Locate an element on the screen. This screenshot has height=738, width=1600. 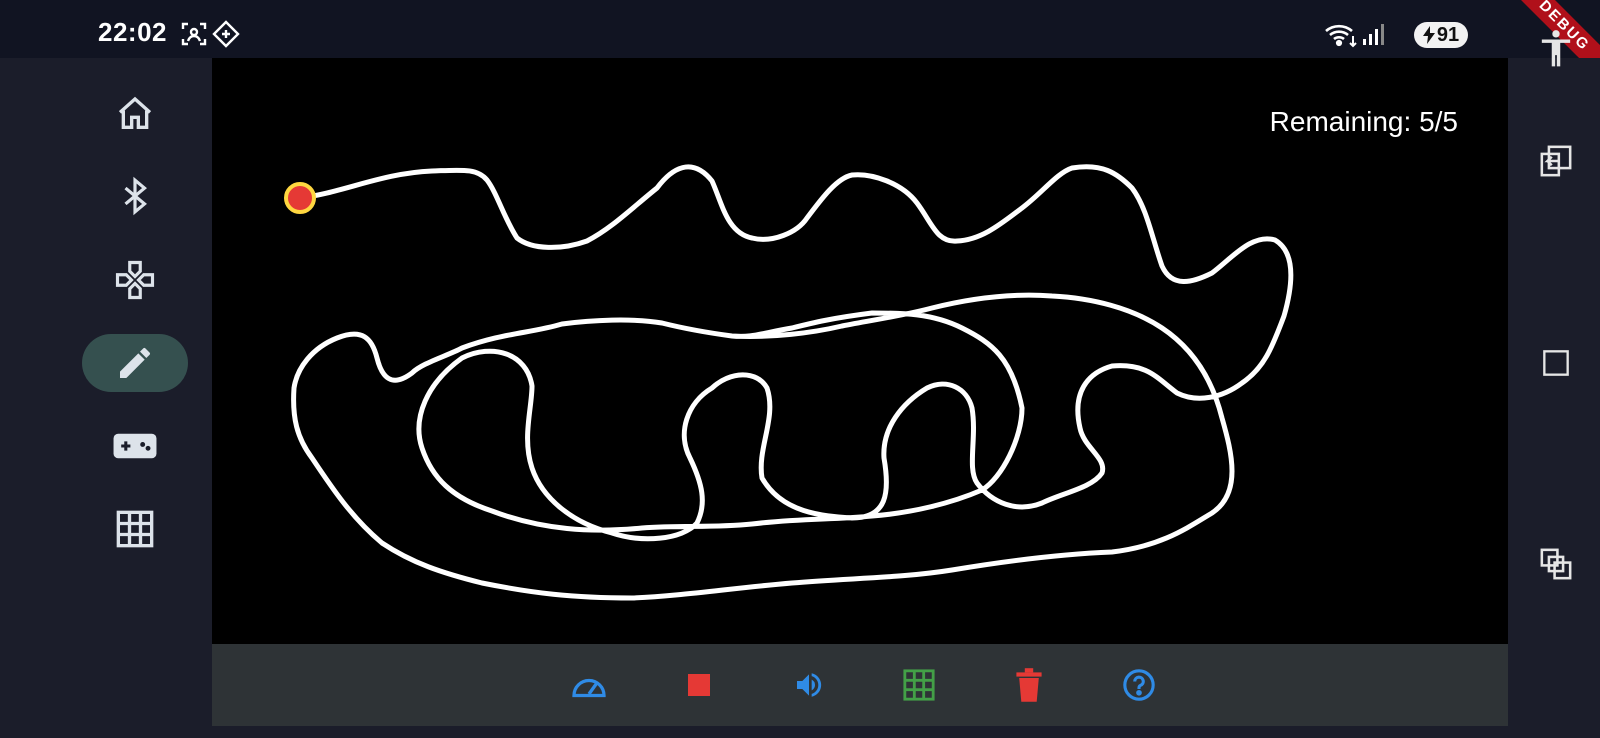
volume-icon is located at coordinates (809, 685).